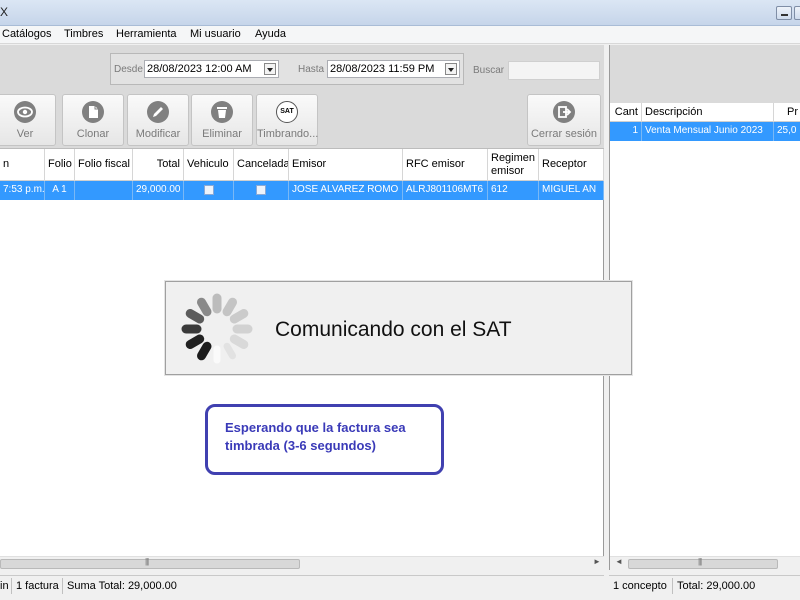  Describe the element at coordinates (626, 112) in the screenshot. I see `column-header: Cant` at that location.